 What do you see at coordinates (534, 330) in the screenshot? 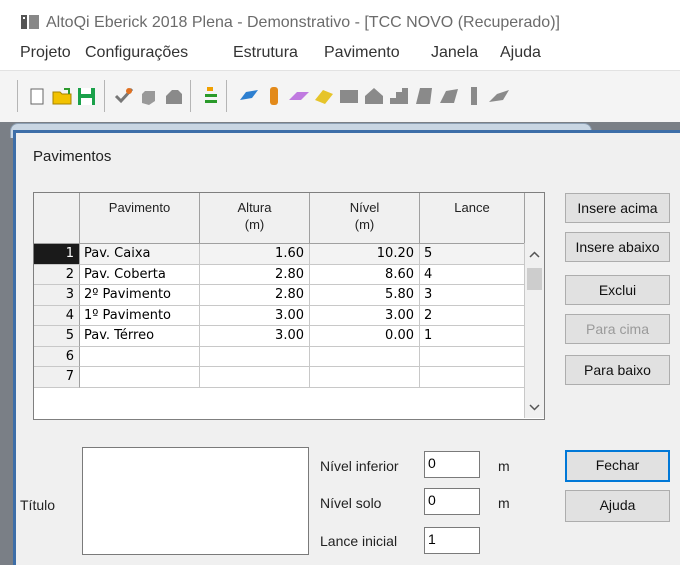
I see `grid-scrollbar` at bounding box center [534, 330].